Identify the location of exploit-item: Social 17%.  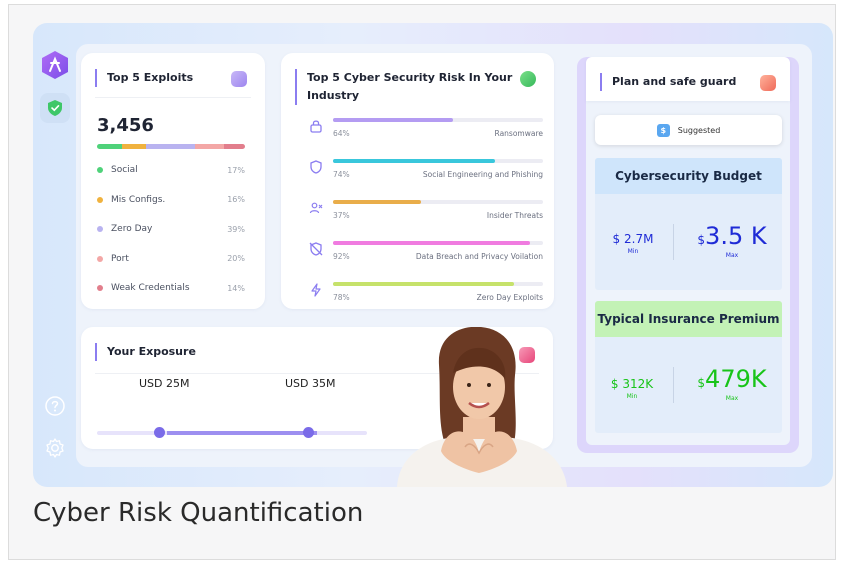
(171, 170).